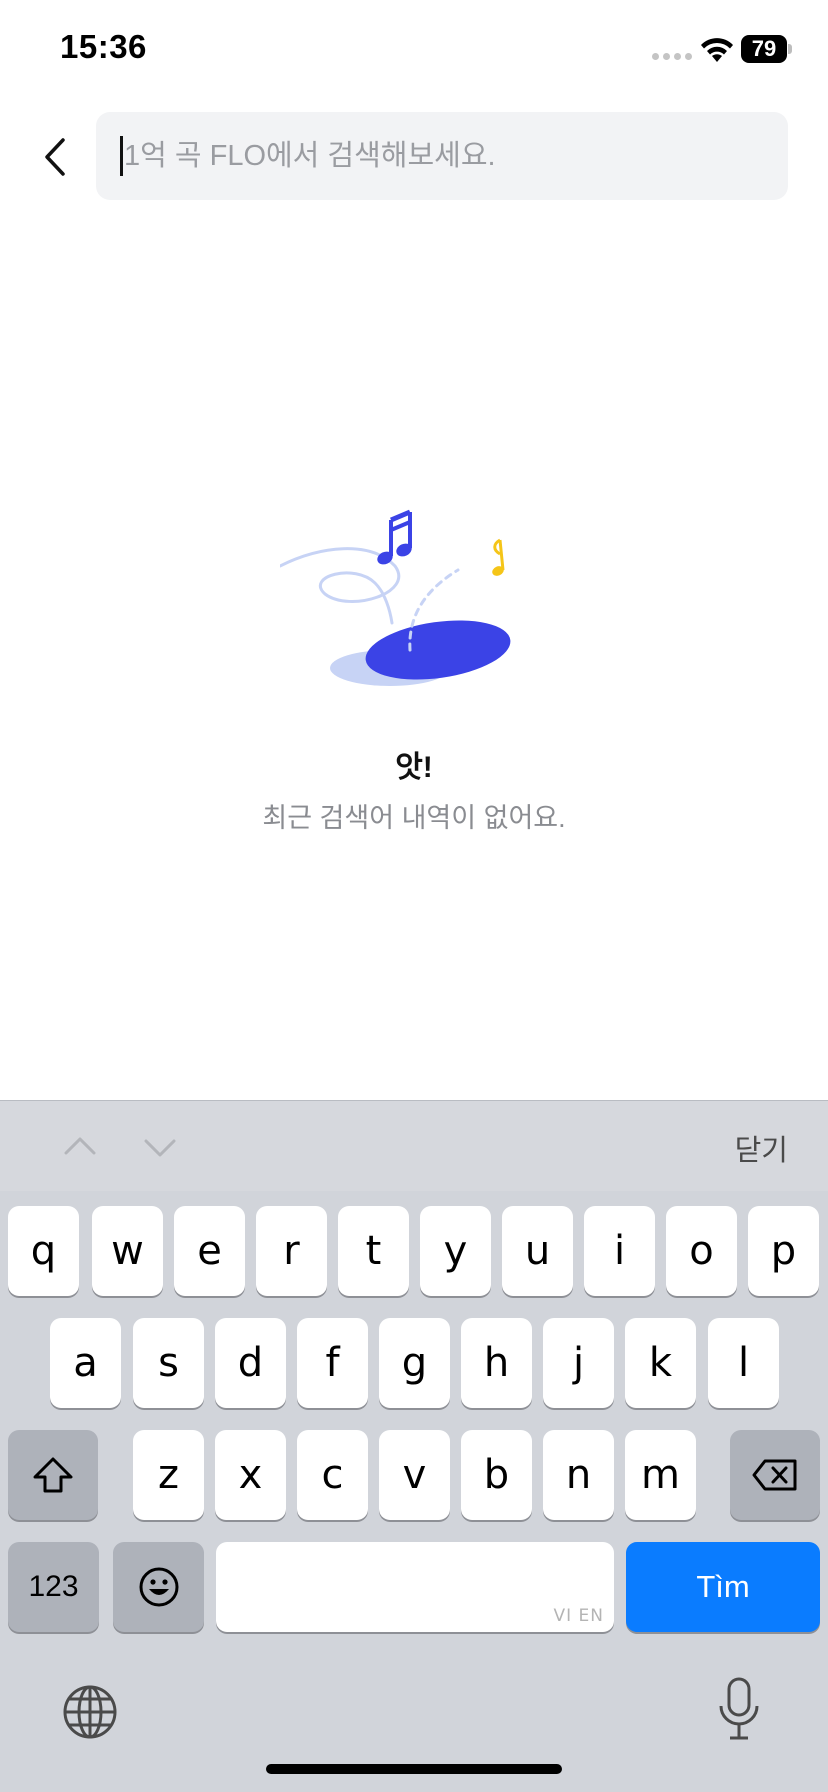 The image size is (828, 1792). Describe the element at coordinates (660, 1363) in the screenshot. I see `key-k: k` at that location.